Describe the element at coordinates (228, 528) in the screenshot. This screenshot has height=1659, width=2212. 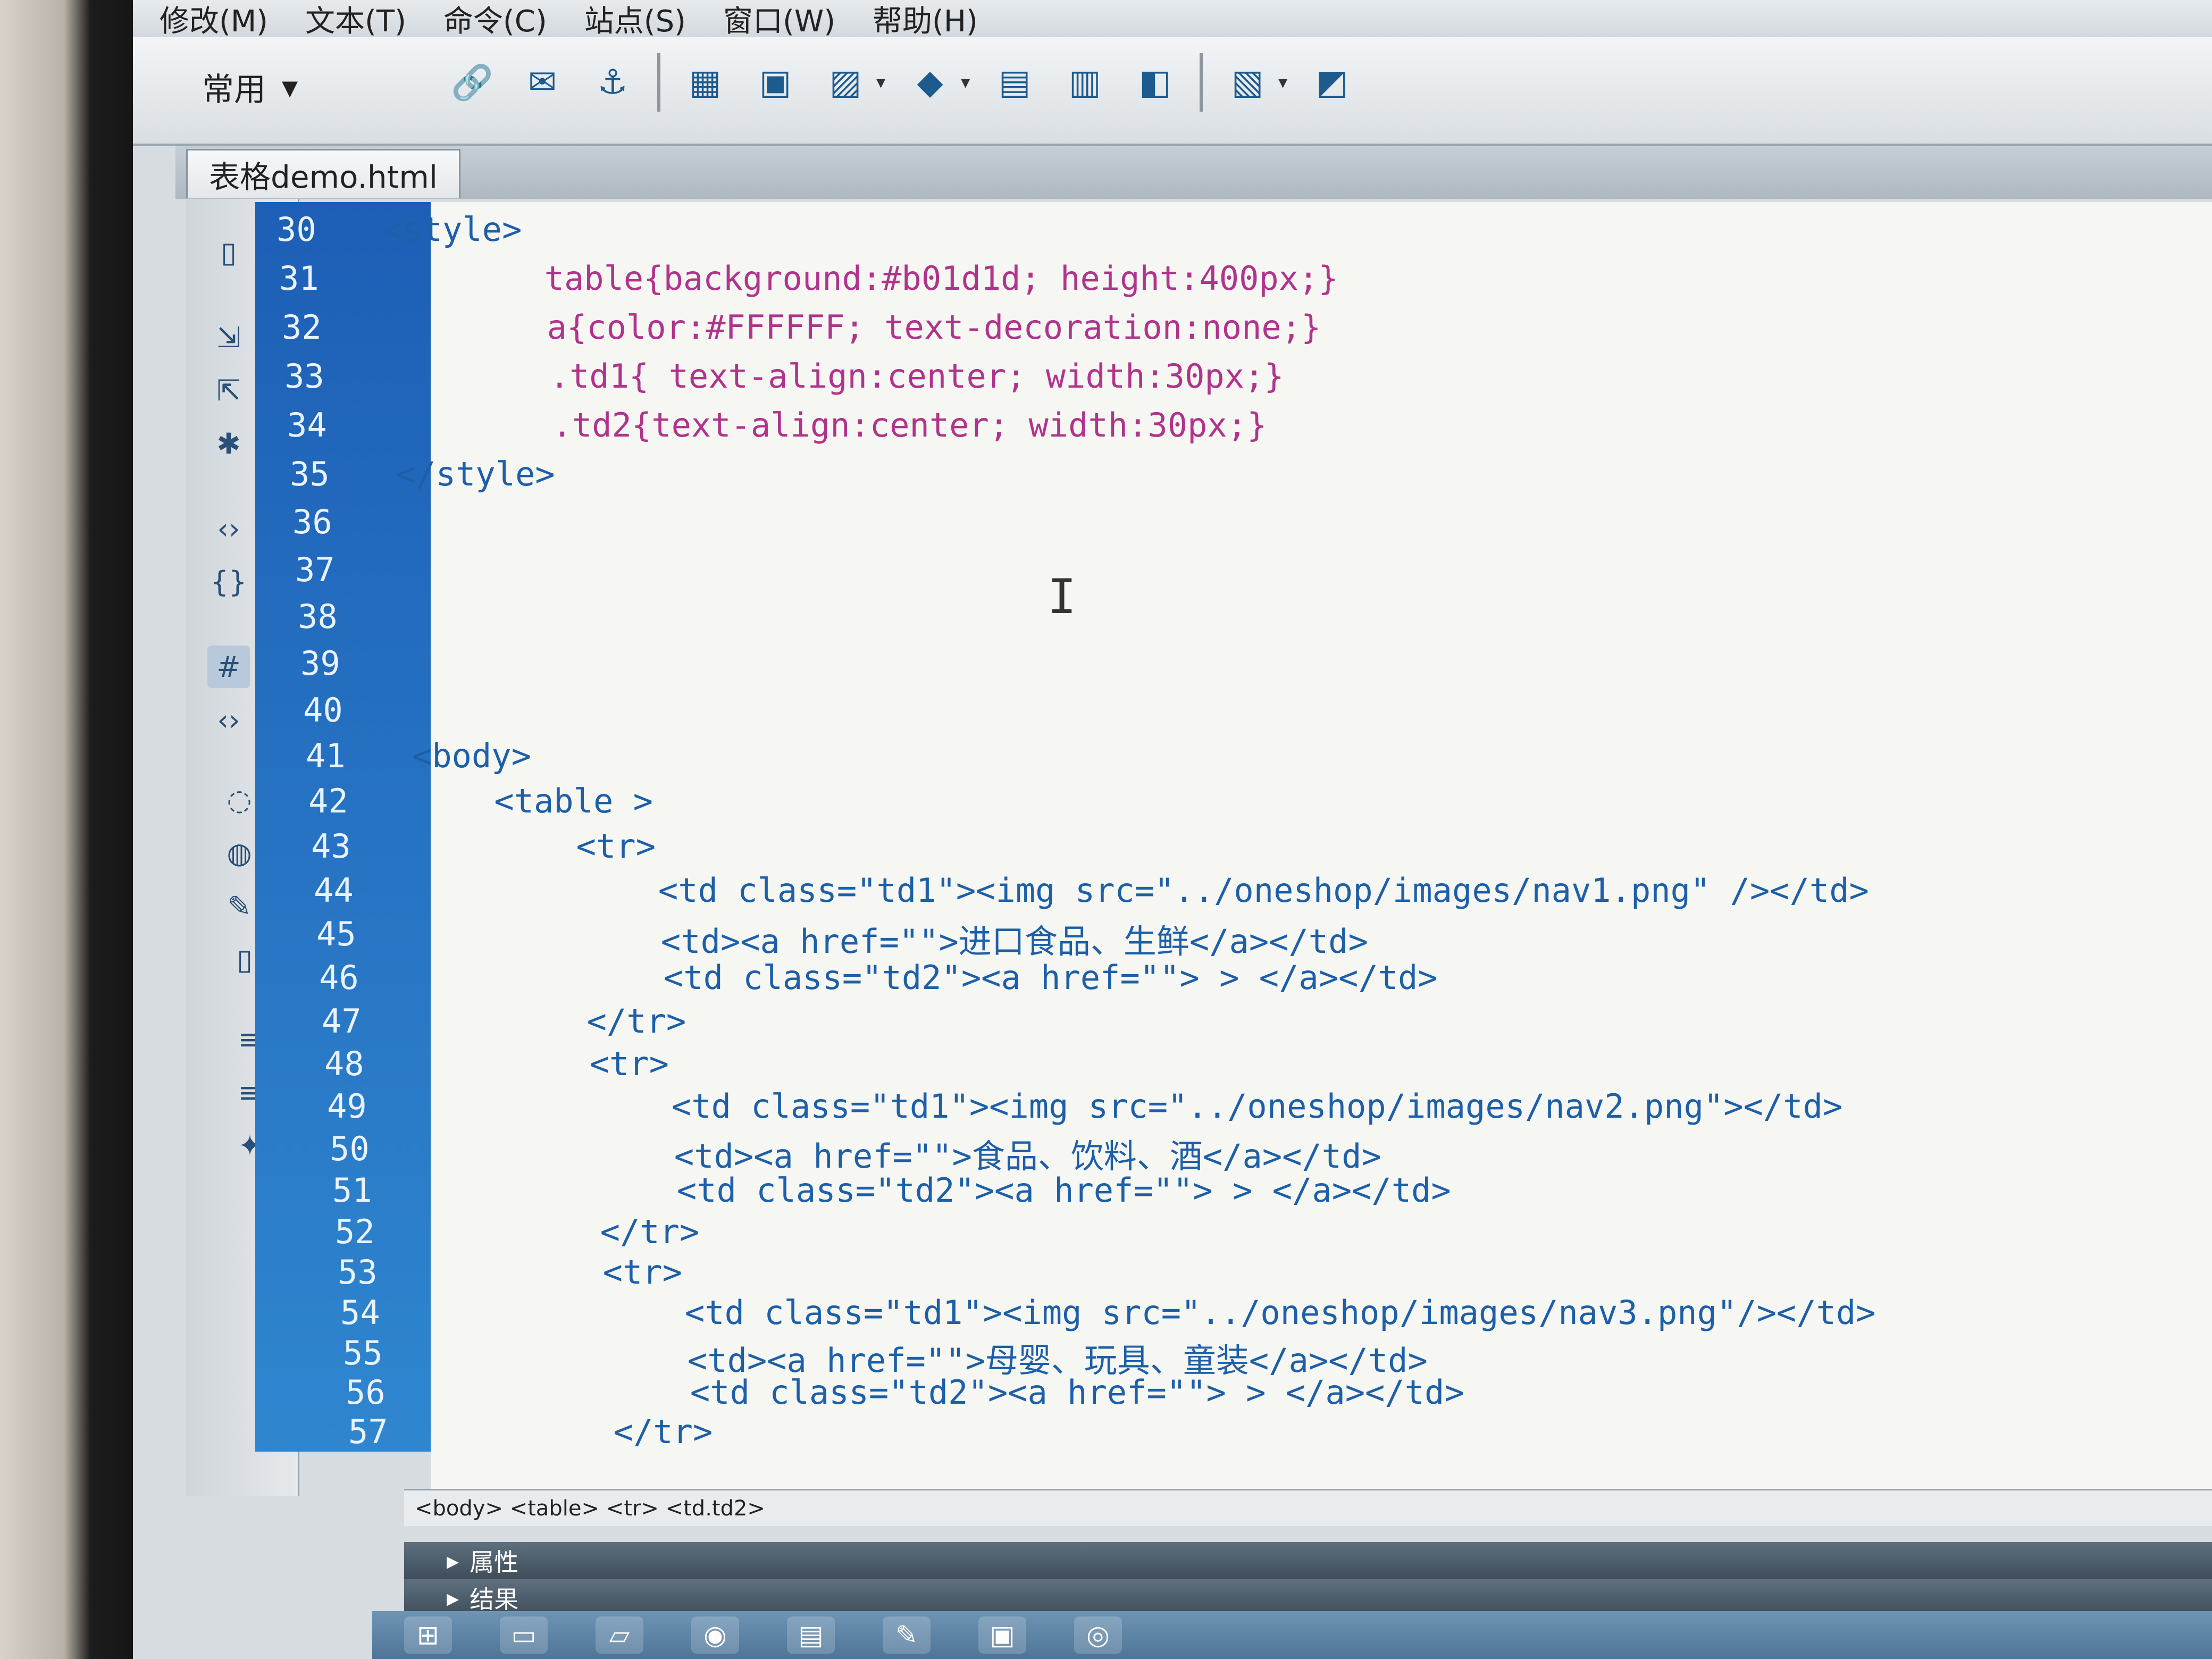
I see `select-parent-tag-icon: ‹›` at that location.